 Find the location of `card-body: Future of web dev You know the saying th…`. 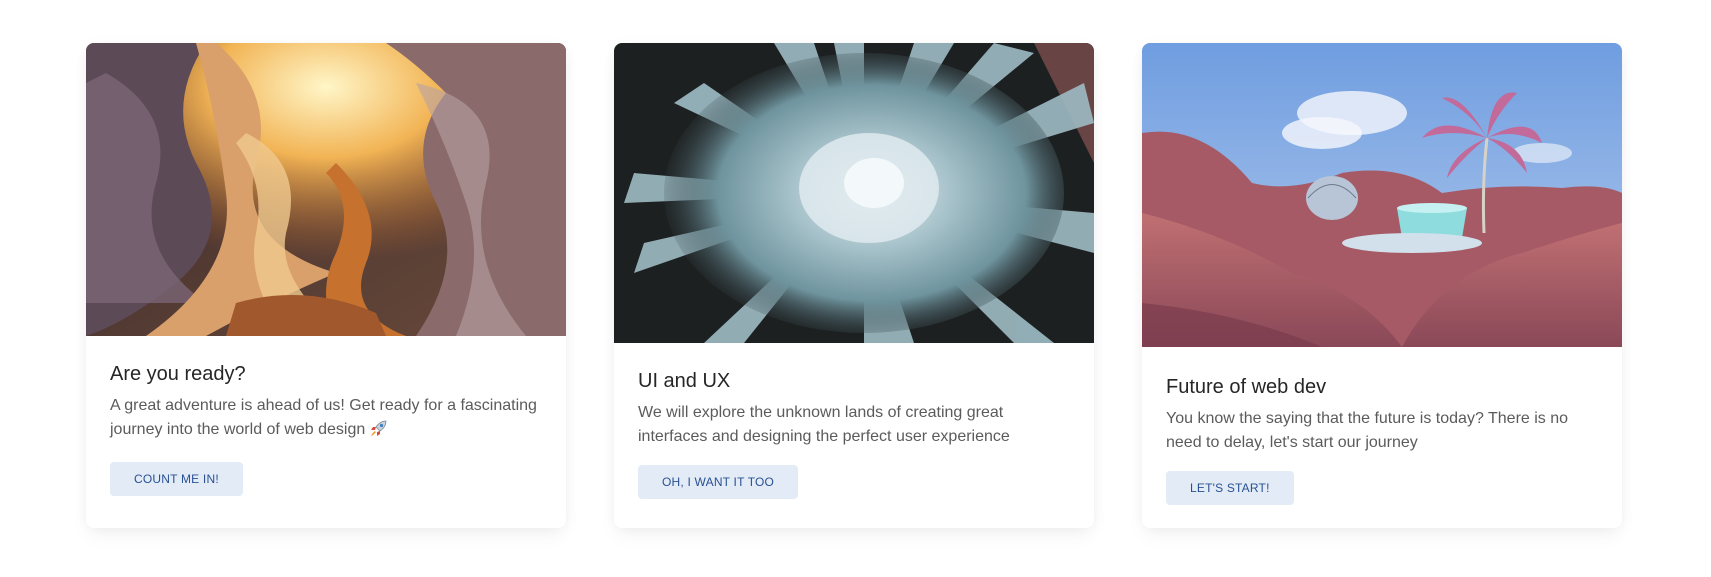

card-body: Future of web dev You know the saying th… is located at coordinates (1382, 426).